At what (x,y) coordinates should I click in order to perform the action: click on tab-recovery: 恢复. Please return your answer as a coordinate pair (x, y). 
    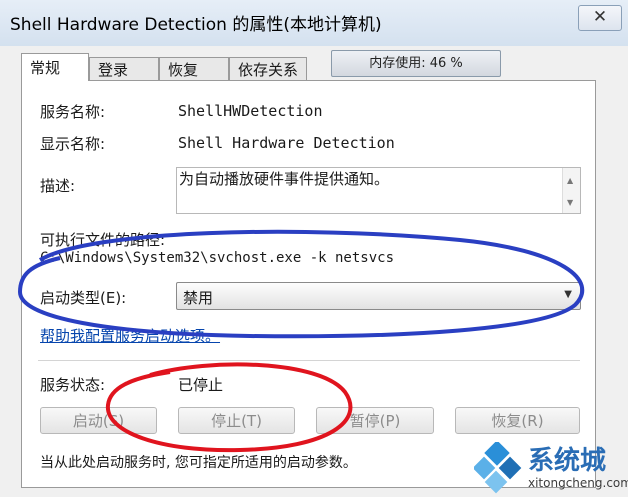
    Looking at the image, I should click on (194, 69).